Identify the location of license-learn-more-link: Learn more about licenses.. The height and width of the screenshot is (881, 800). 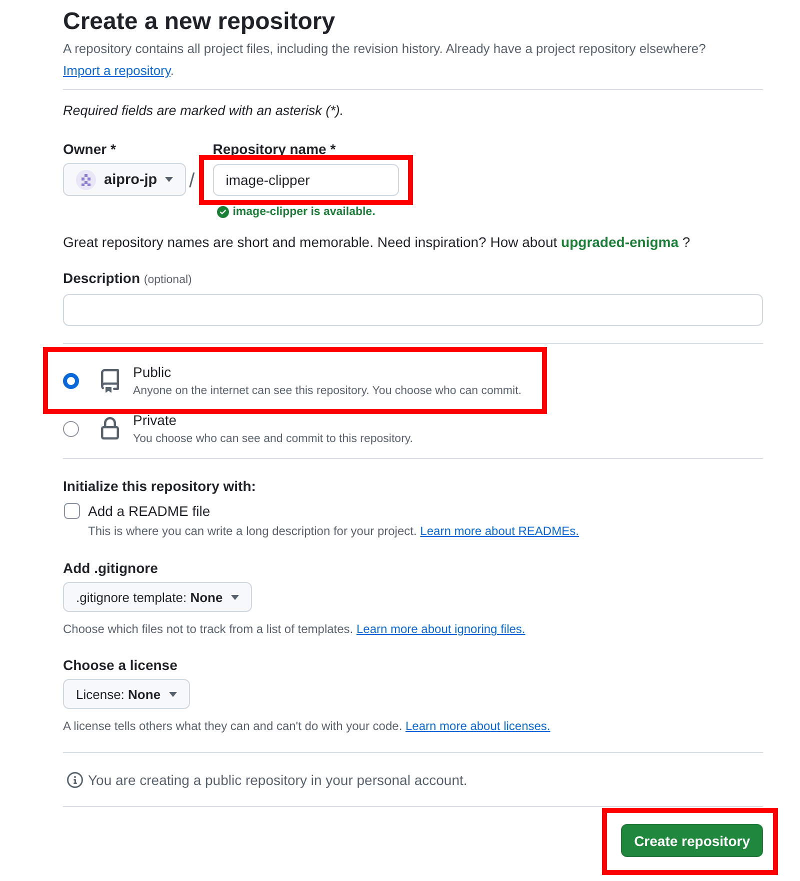
(478, 726).